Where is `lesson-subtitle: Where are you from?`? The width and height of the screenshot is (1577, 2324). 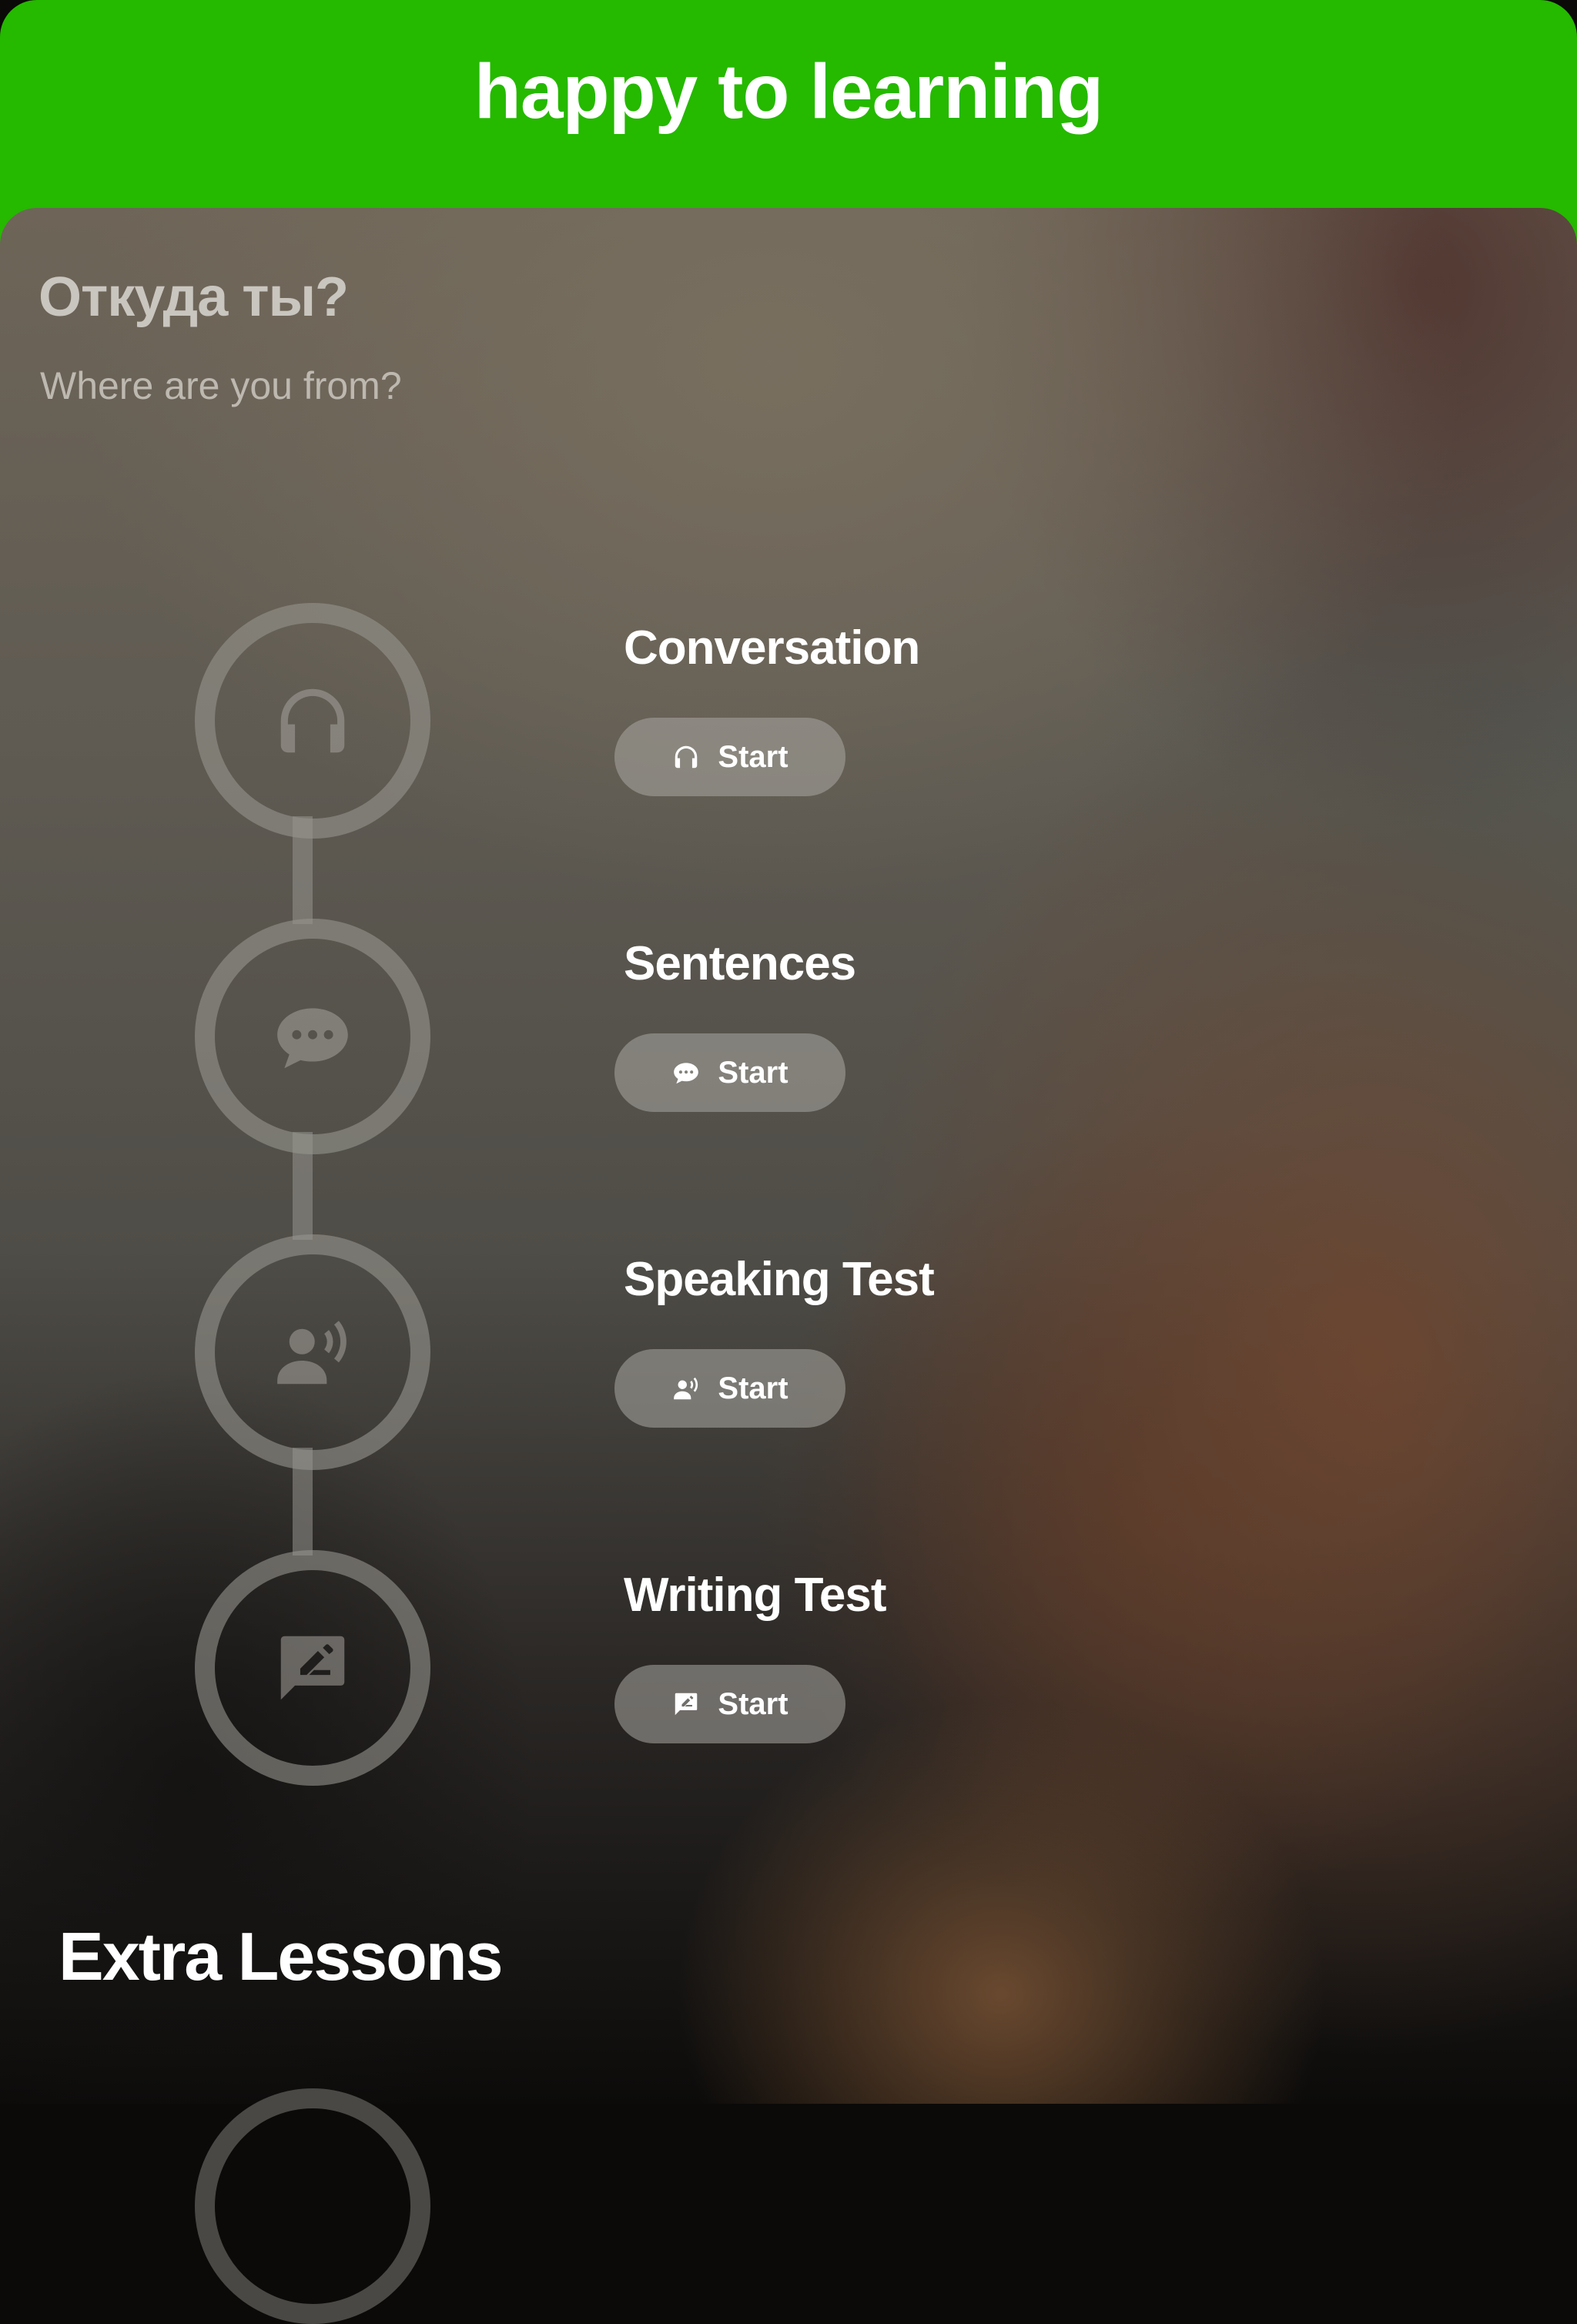 lesson-subtitle: Where are you from? is located at coordinates (221, 385).